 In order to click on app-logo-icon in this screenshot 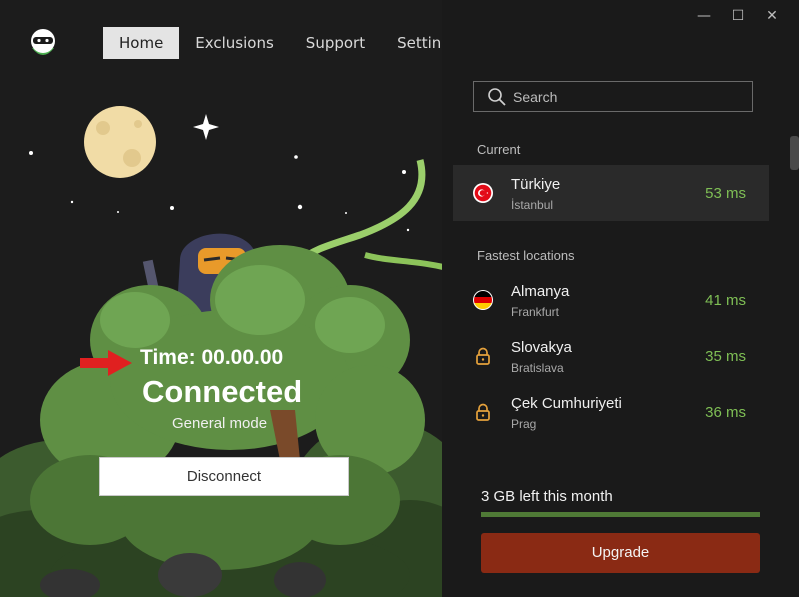, I will do `click(43, 42)`.